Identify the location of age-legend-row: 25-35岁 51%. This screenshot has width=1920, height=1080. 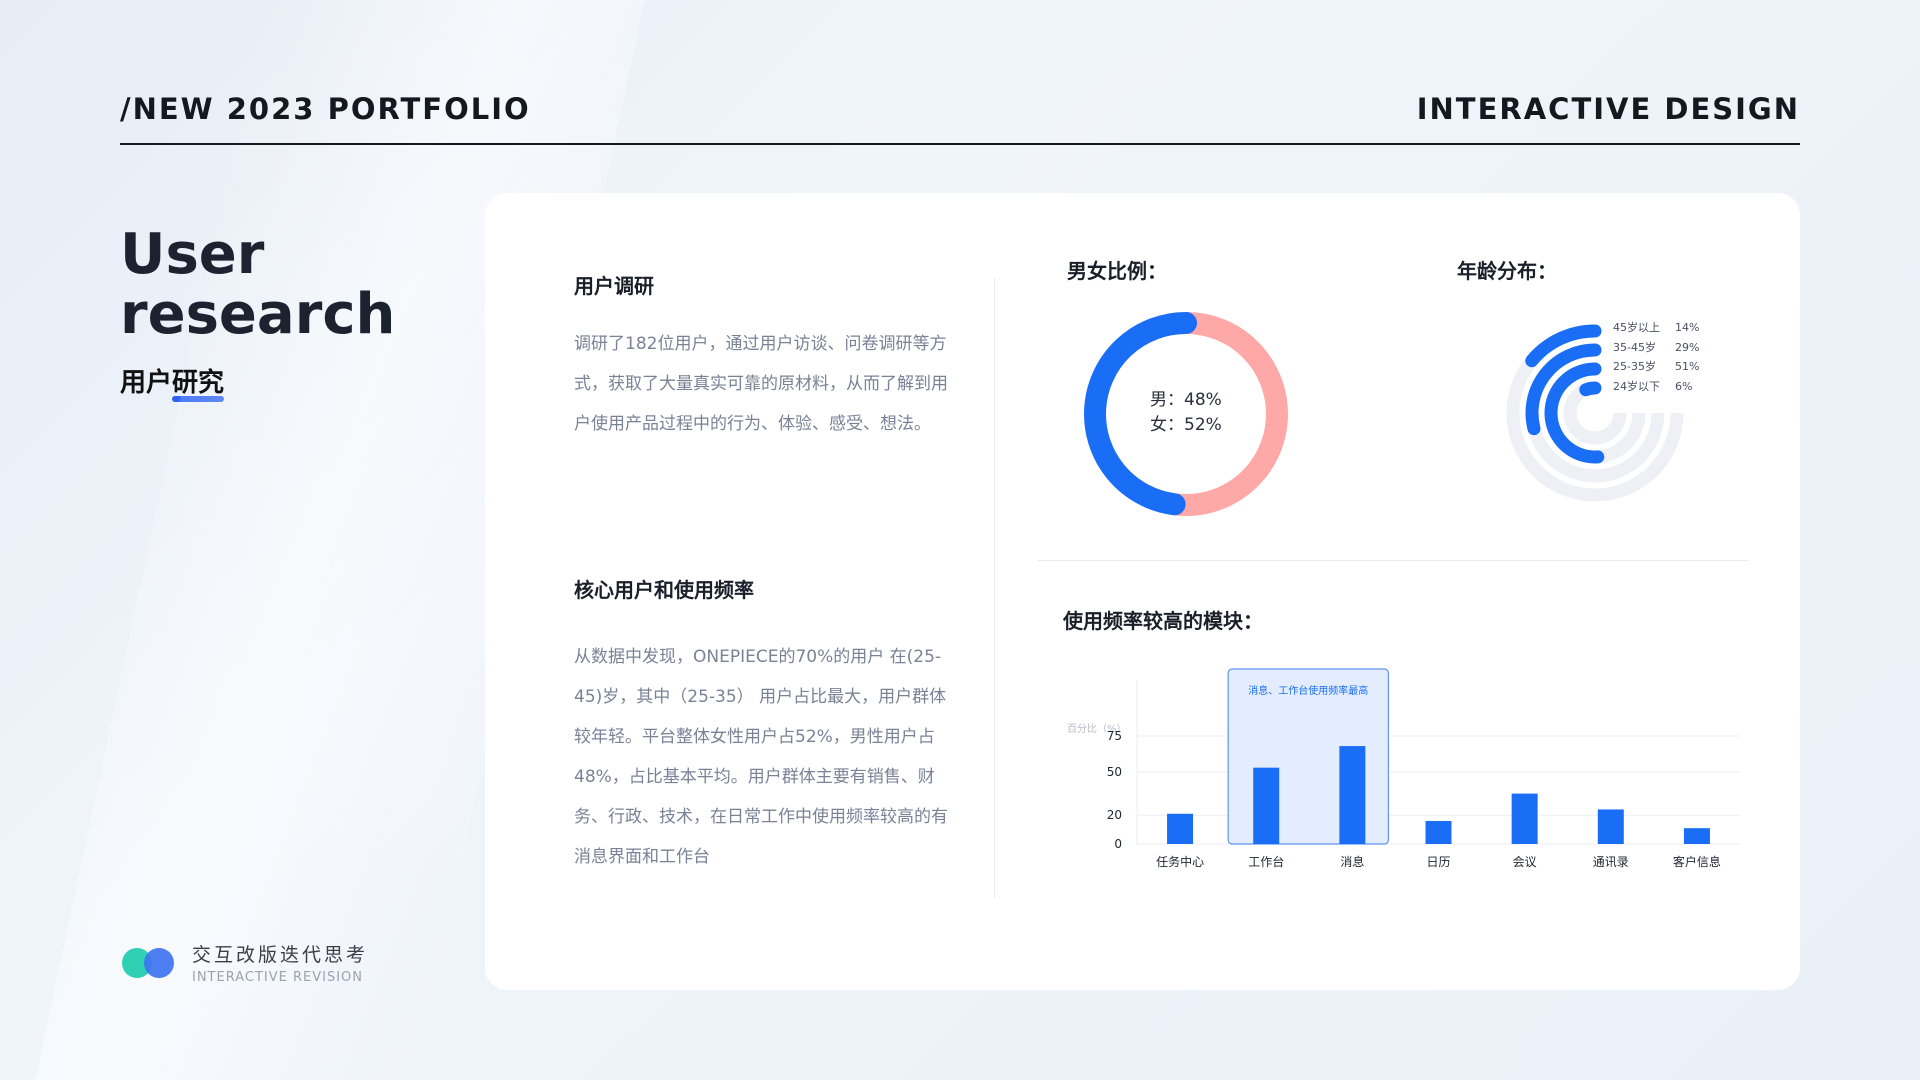
(1656, 367).